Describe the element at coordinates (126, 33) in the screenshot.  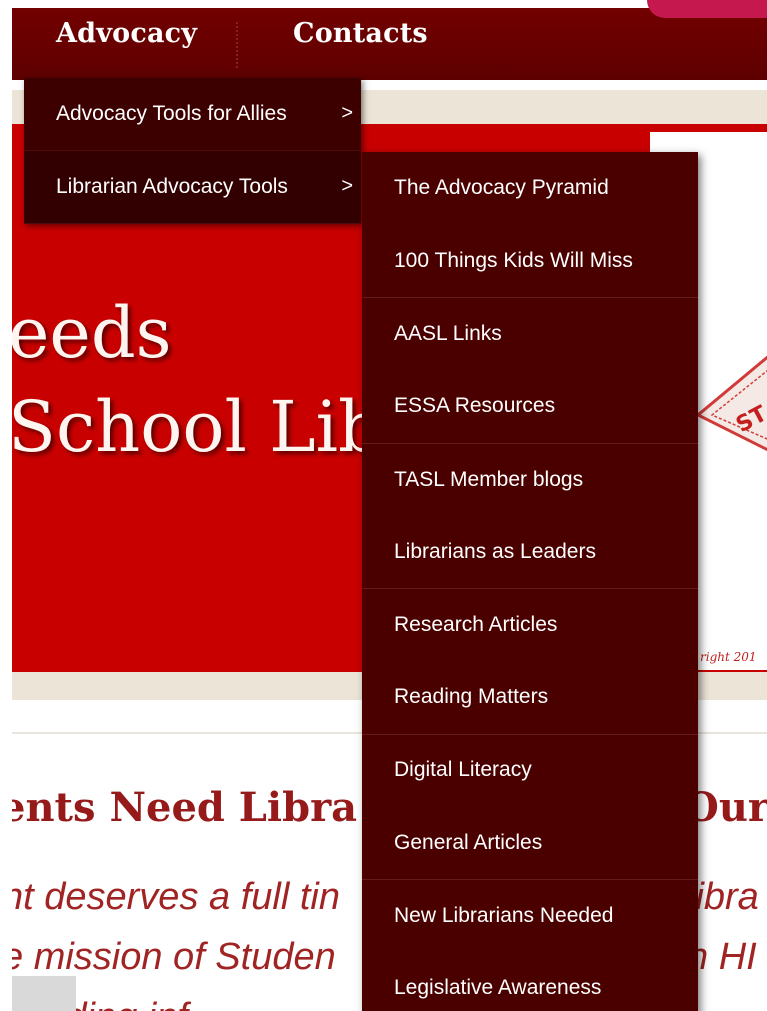
I see `nav-advocacy: Advocacy` at that location.